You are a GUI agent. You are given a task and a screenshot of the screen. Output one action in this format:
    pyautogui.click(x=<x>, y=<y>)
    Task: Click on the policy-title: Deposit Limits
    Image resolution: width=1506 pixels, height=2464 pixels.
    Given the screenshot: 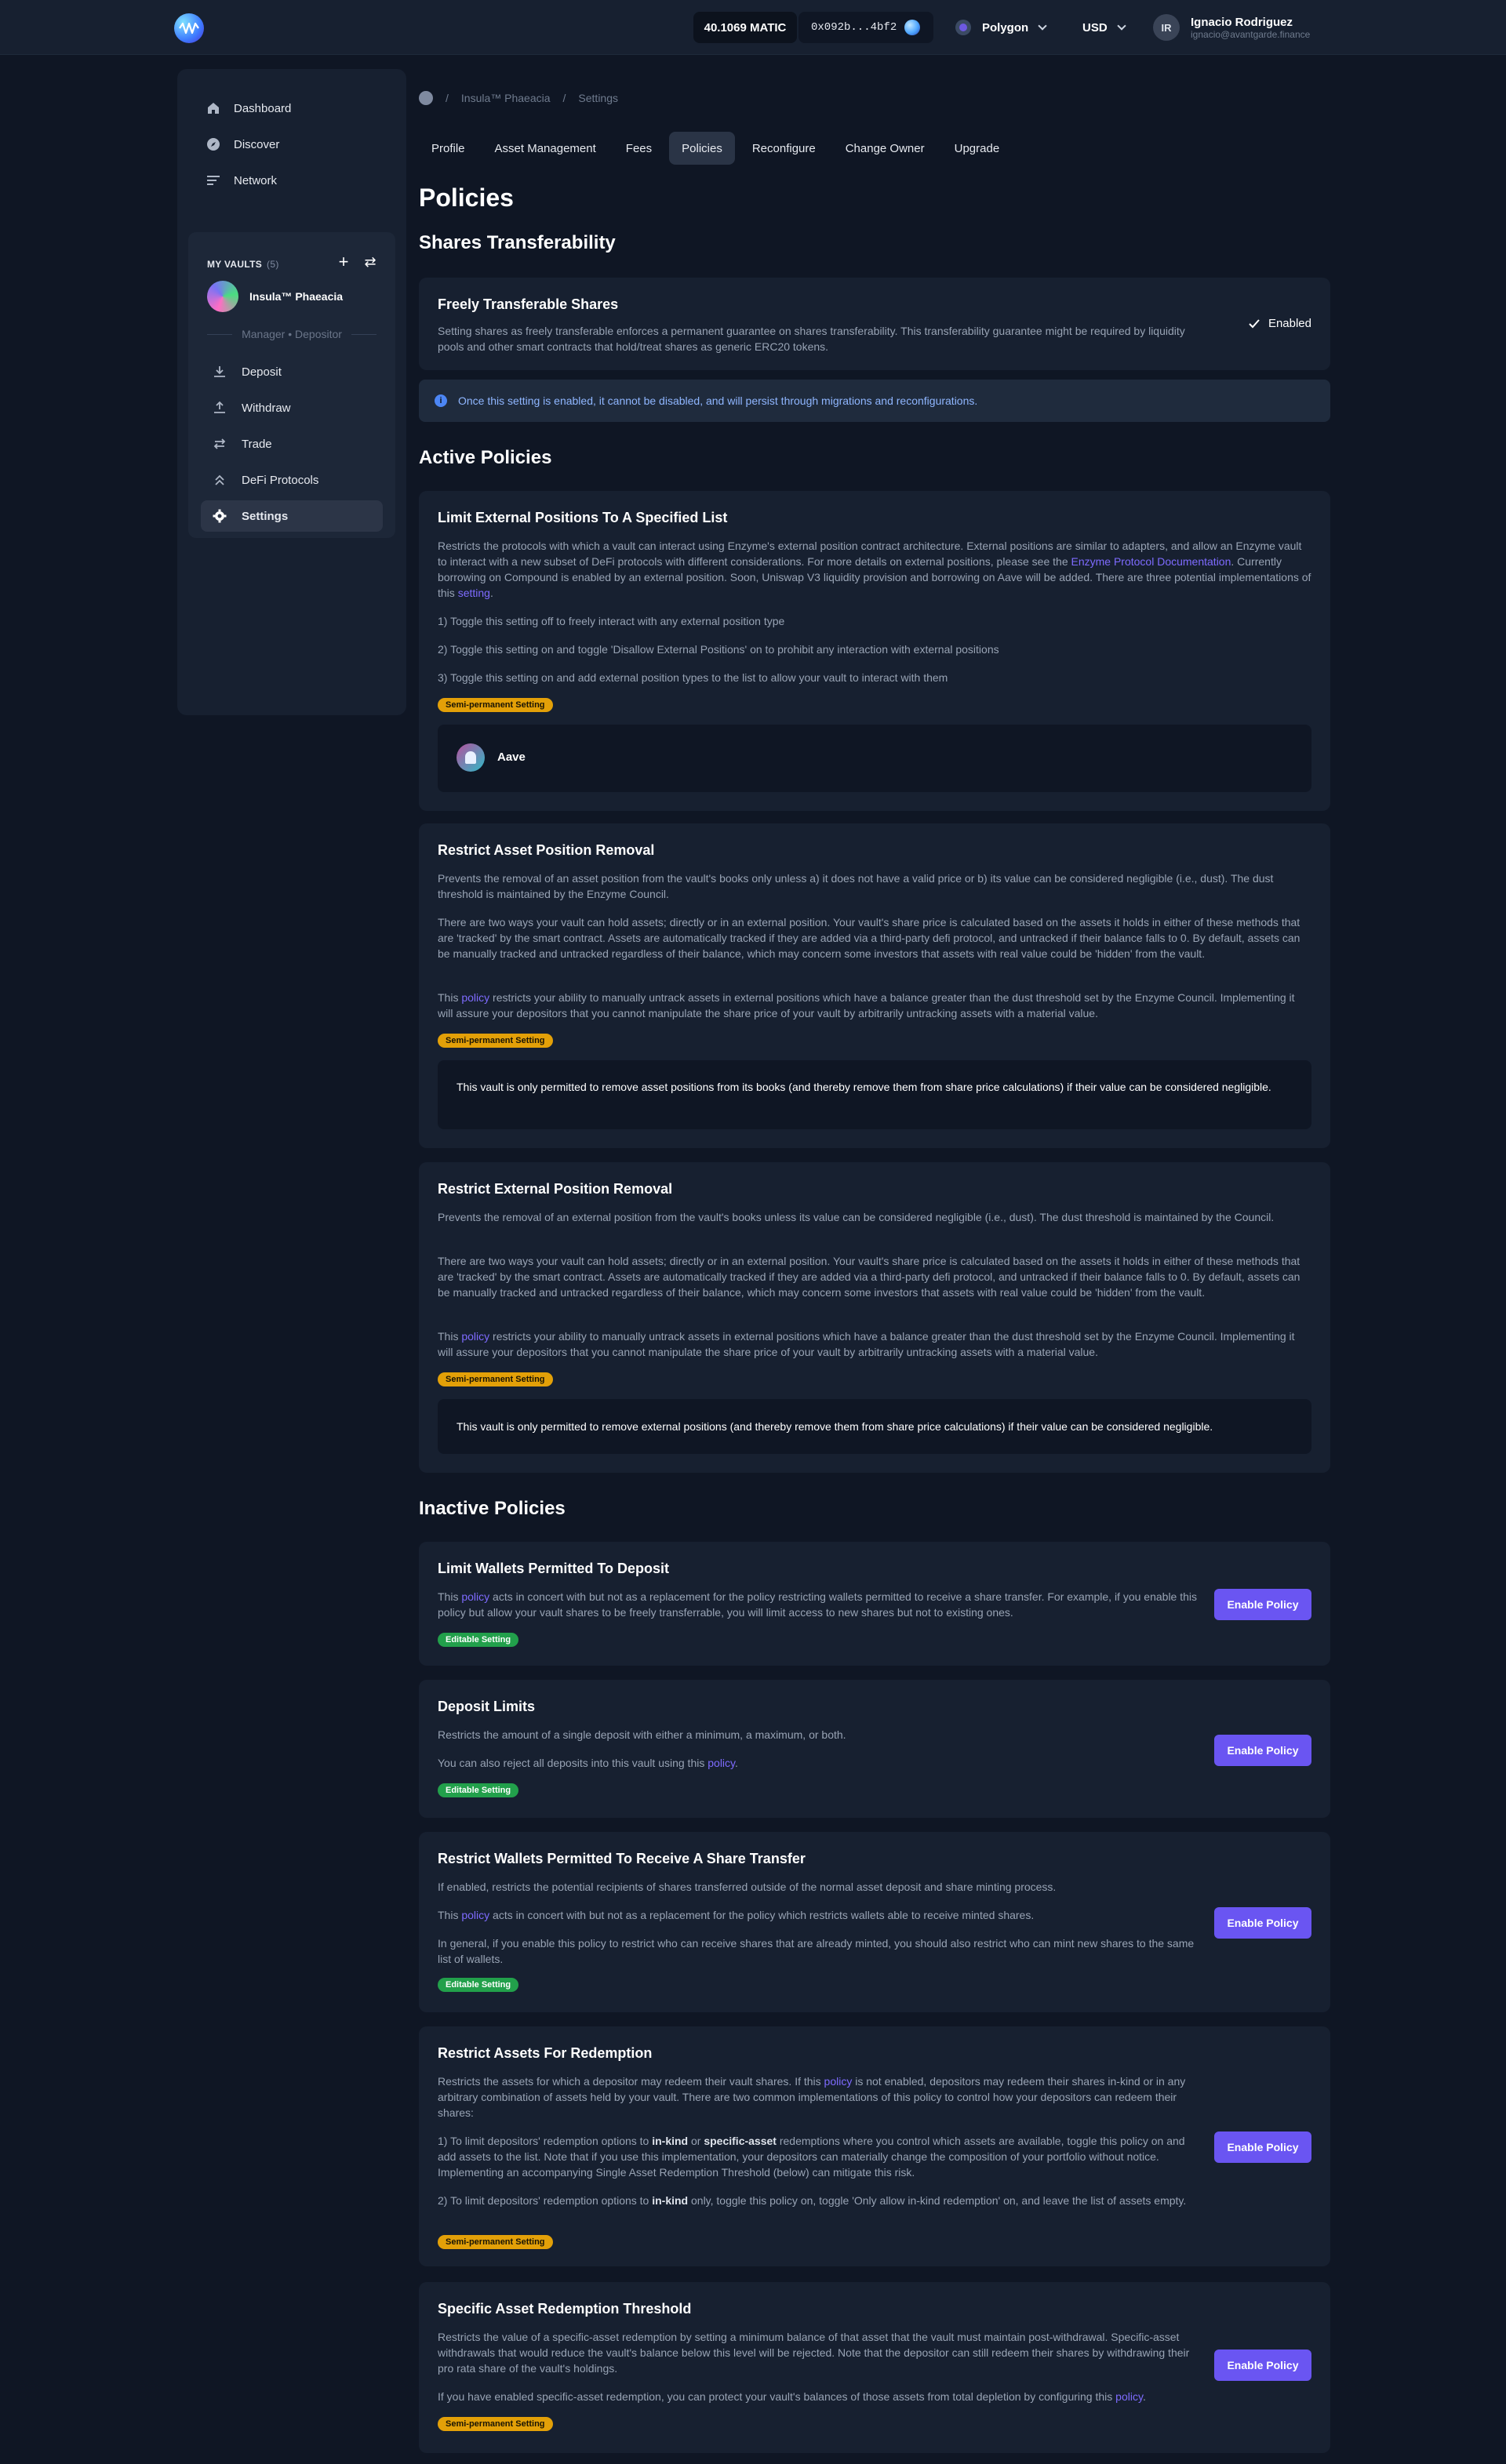 What is the action you would take?
    pyautogui.click(x=487, y=1706)
    